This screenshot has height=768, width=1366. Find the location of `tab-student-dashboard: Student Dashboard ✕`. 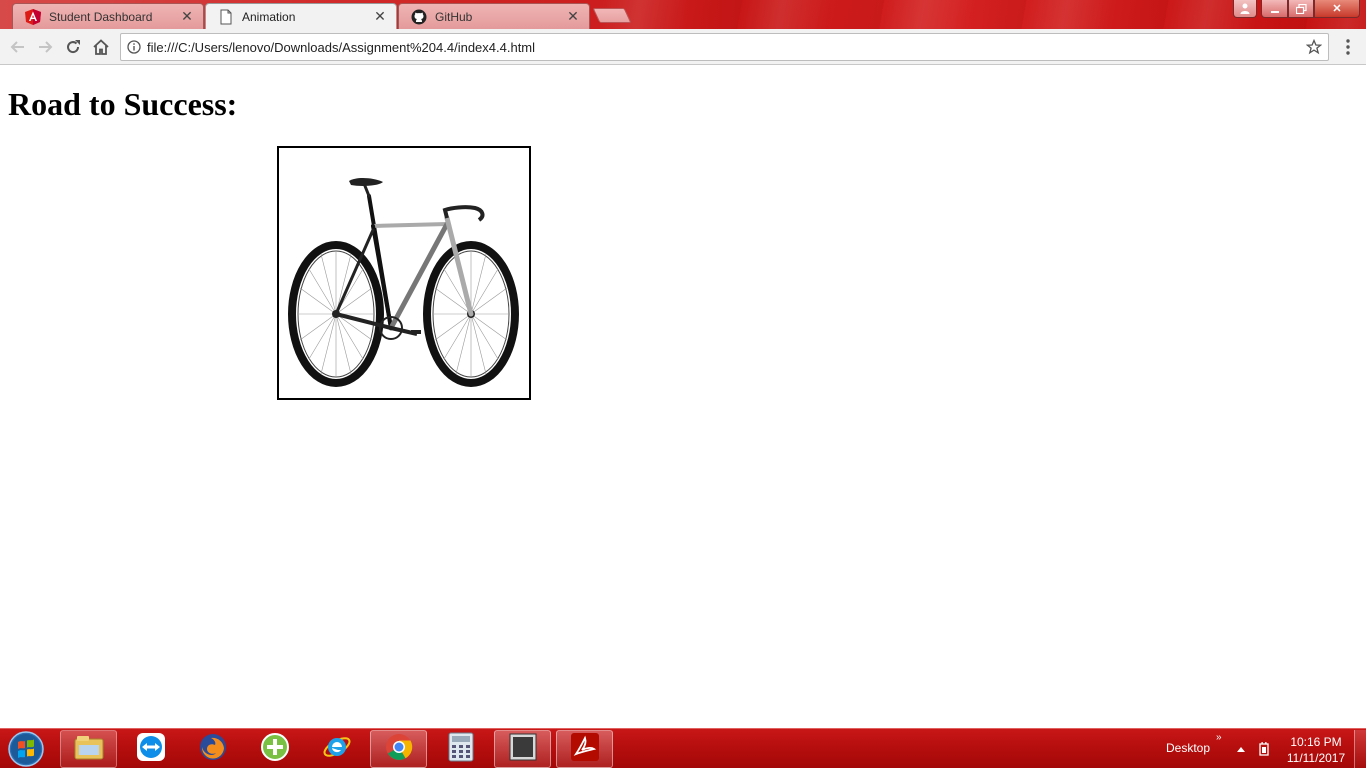

tab-student-dashboard: Student Dashboard ✕ is located at coordinates (108, 16).